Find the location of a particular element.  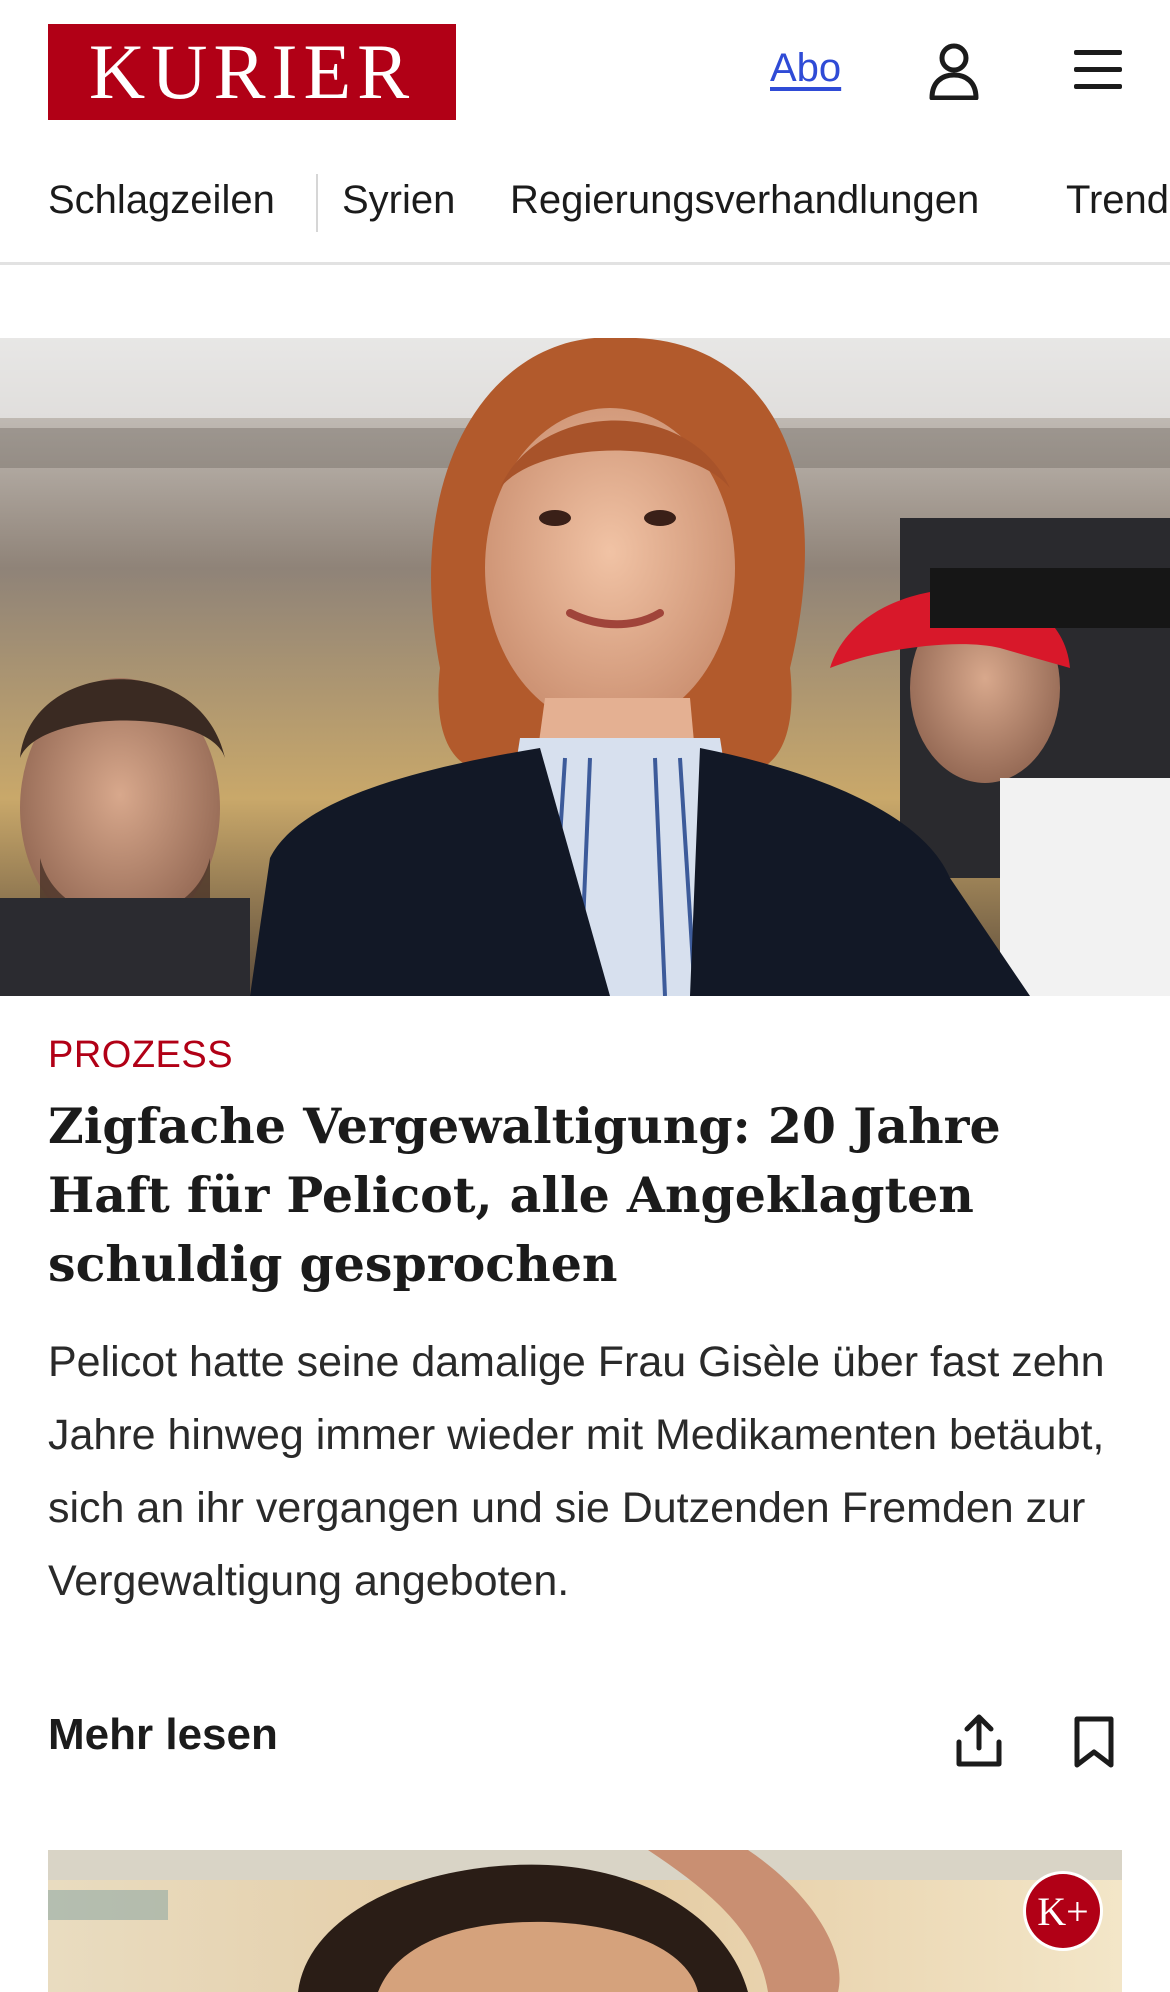

kurier-plus-badge: K+ is located at coordinates (1063, 1911).